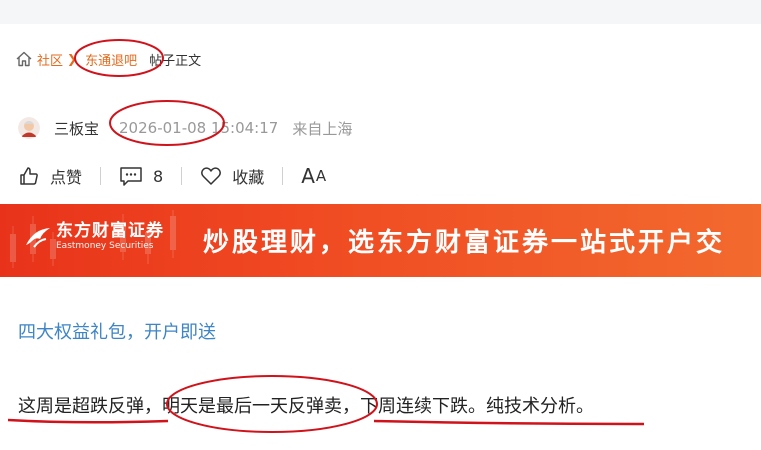 This screenshot has width=761, height=450. Describe the element at coordinates (111, 59) in the screenshot. I see `breadcrumb-forum-link: 东通退吧` at that location.